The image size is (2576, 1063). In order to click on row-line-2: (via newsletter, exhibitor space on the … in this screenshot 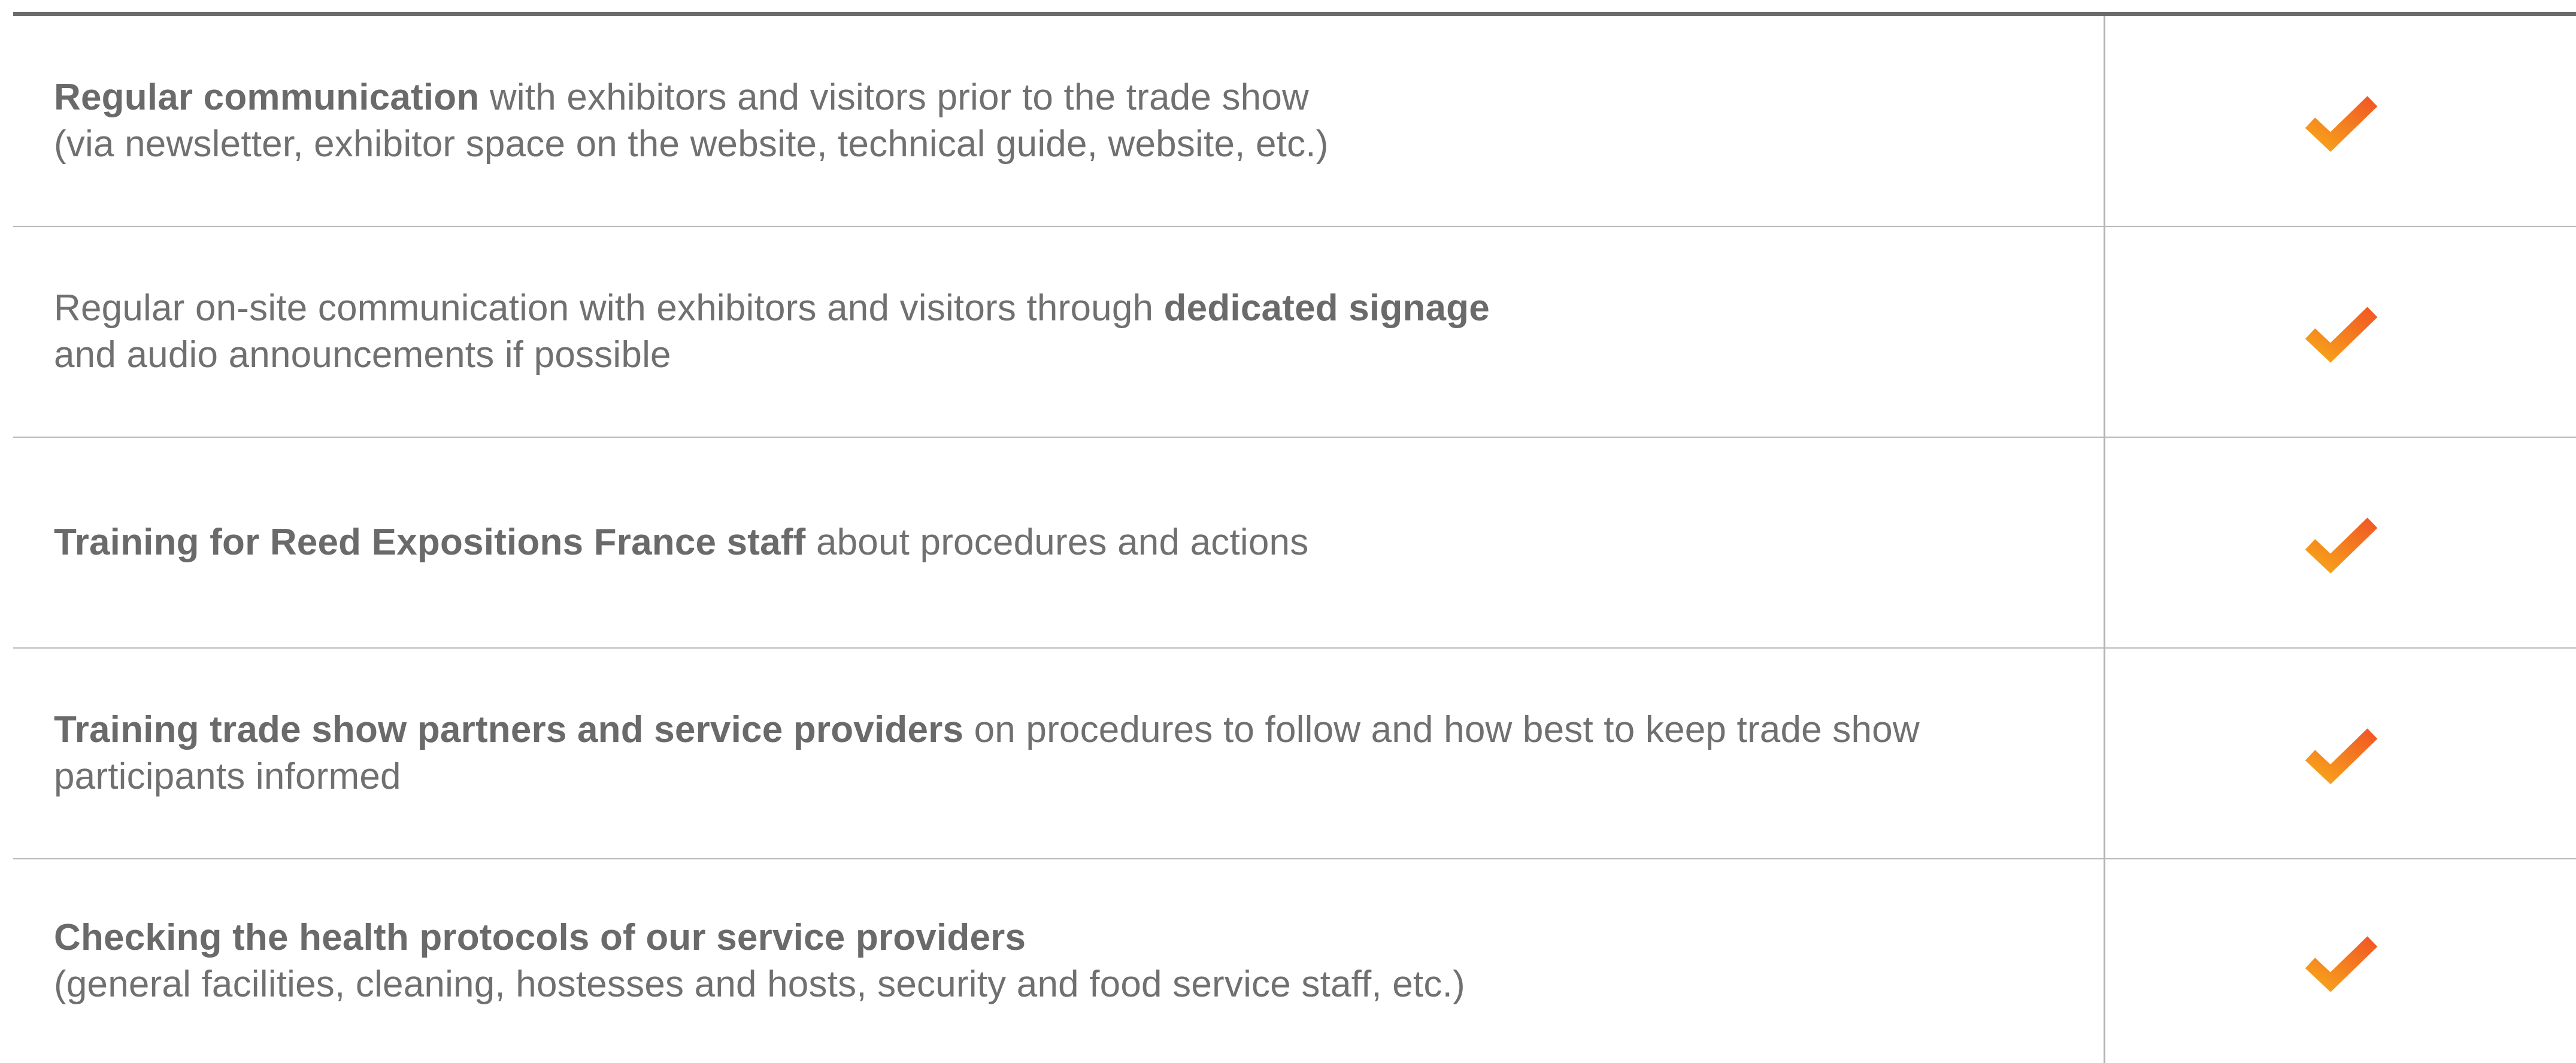, I will do `click(691, 144)`.